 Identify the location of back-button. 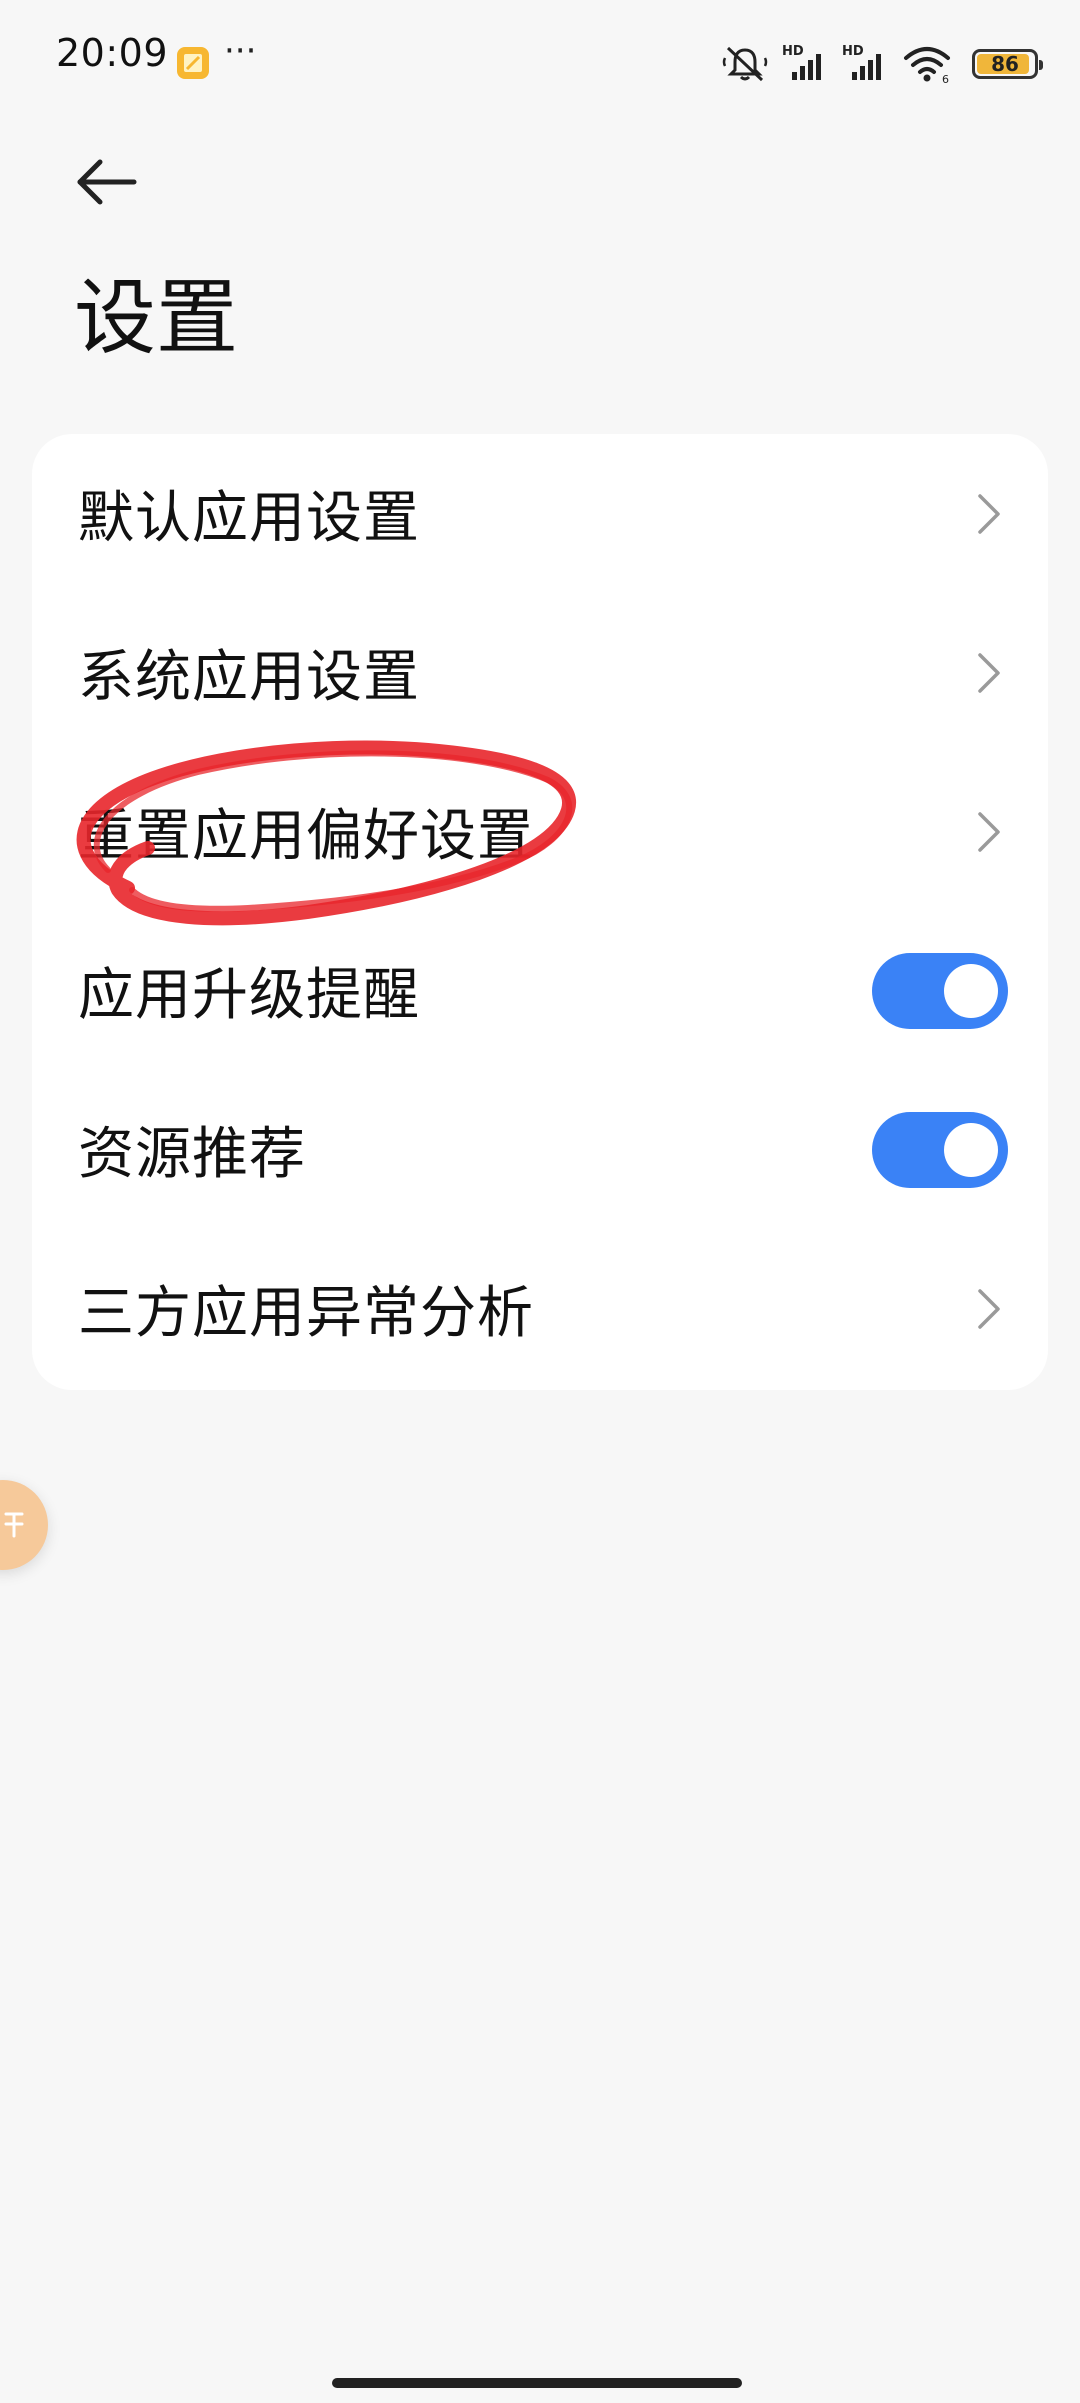
(106, 182).